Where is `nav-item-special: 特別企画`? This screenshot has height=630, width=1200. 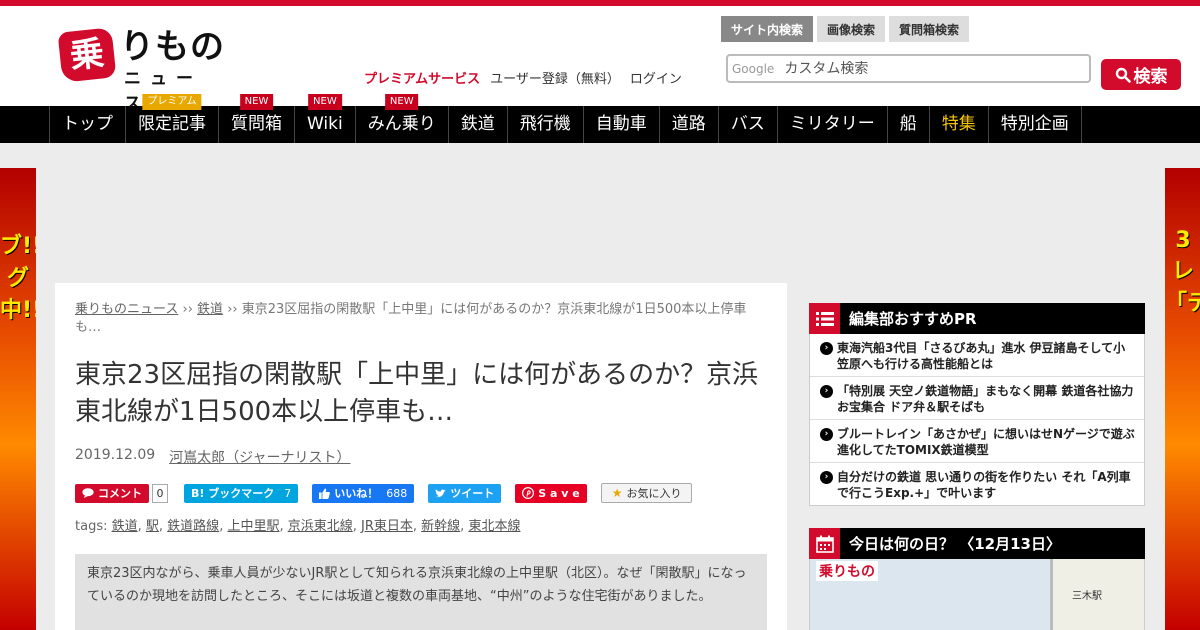 nav-item-special: 特別企画 is located at coordinates (1034, 124).